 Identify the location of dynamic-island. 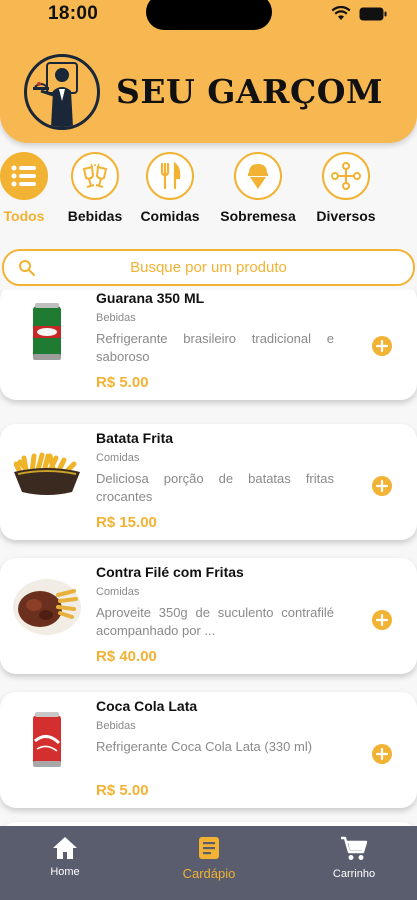
(209, 15).